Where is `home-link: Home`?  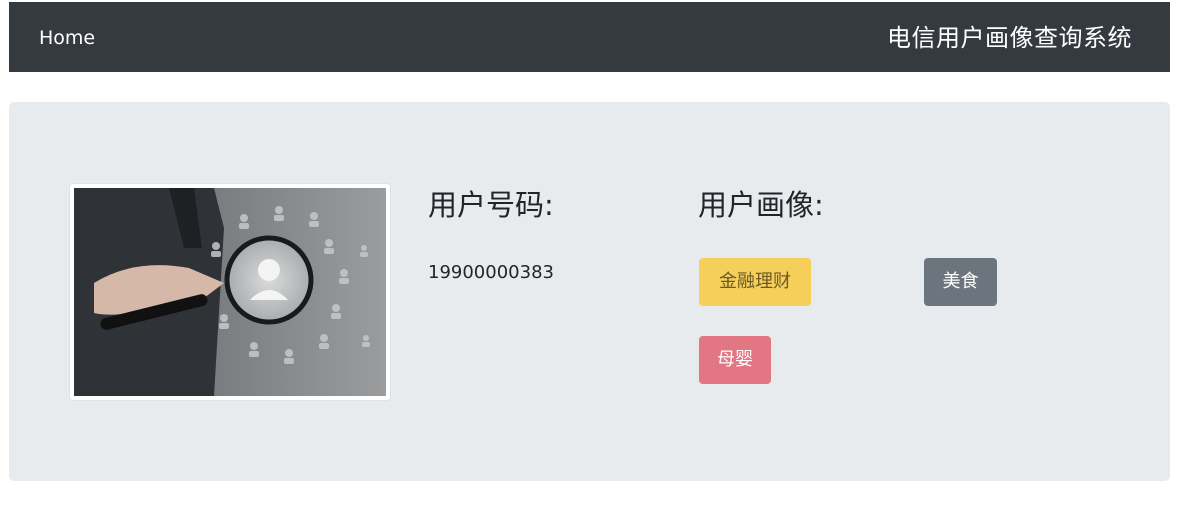 home-link: Home is located at coordinates (67, 38).